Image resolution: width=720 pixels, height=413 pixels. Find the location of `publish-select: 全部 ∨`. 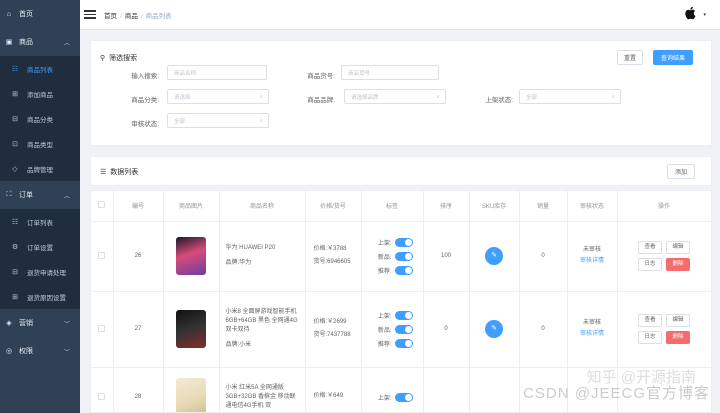

publish-select: 全部 ∨ is located at coordinates (570, 96).